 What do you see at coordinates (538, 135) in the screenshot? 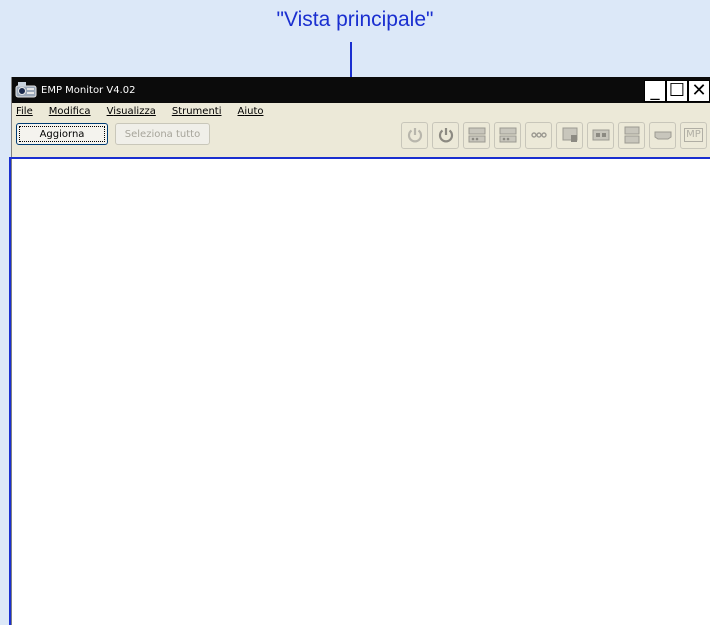
I see `video-icon` at bounding box center [538, 135].